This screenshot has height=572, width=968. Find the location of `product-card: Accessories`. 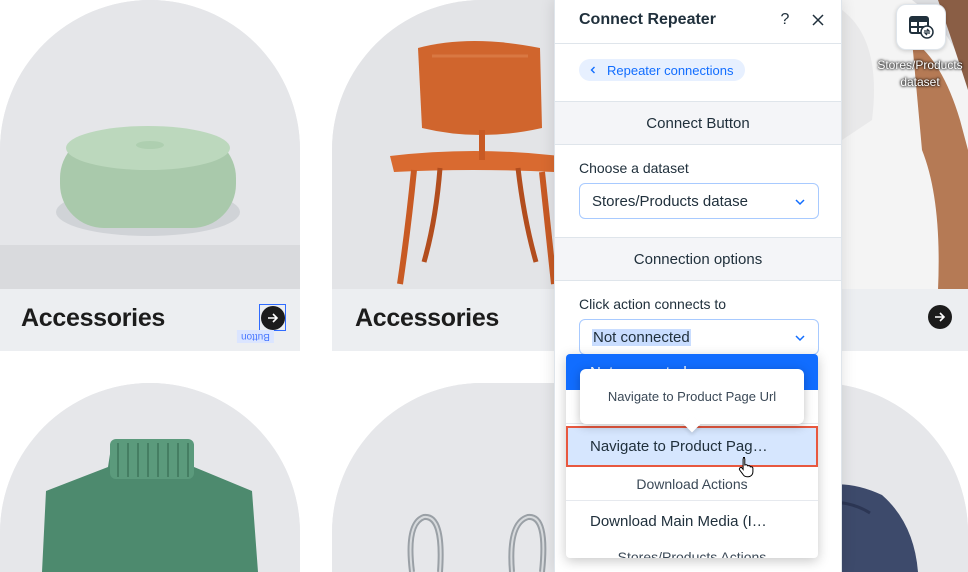

product-card: Accessories is located at coordinates (443, 175).